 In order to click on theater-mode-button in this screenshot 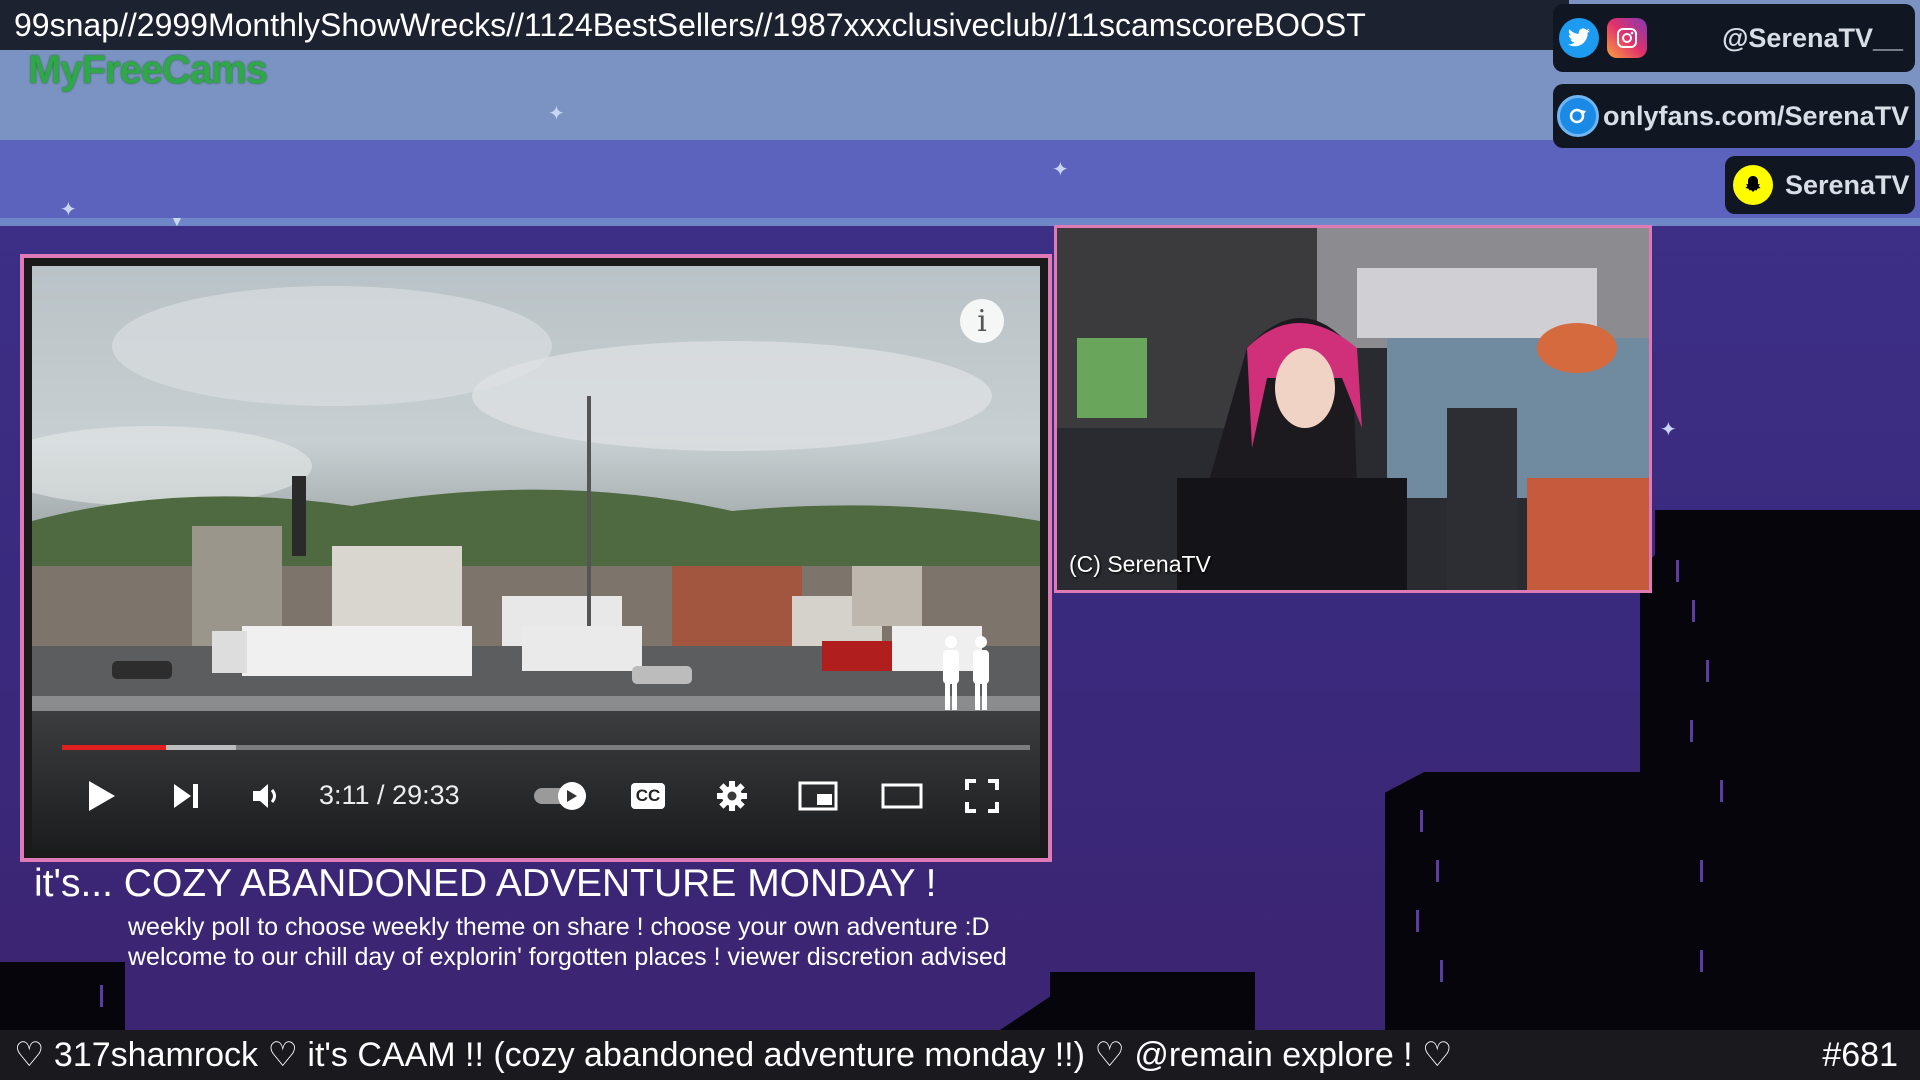, I will do `click(902, 796)`.